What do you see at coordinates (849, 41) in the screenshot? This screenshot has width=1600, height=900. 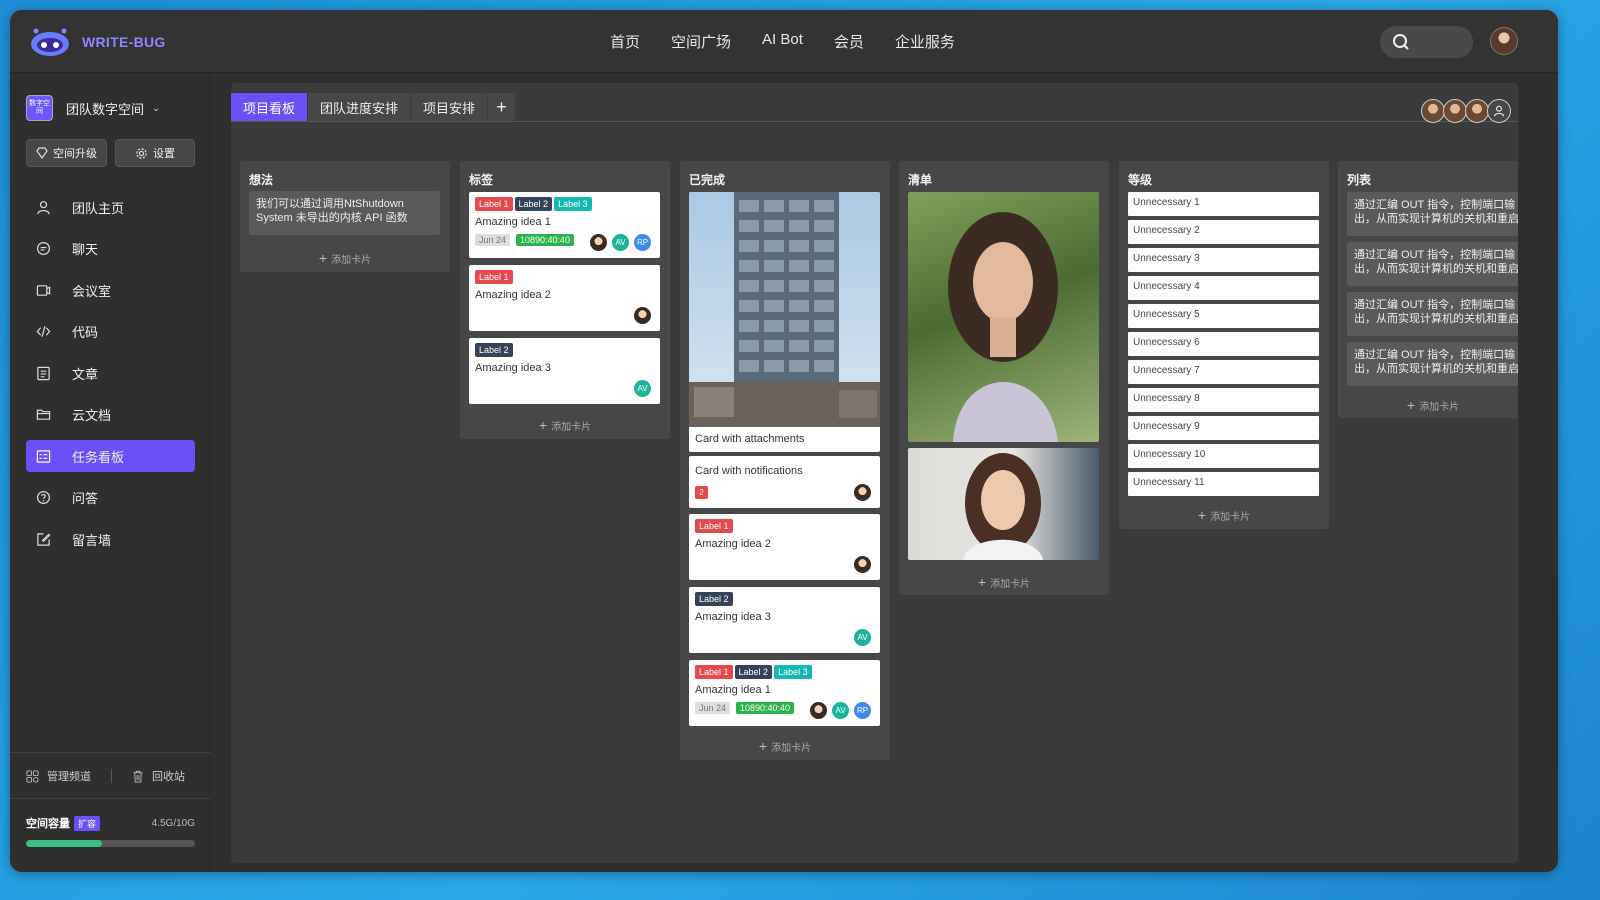 I see `nav-membership: 会员` at bounding box center [849, 41].